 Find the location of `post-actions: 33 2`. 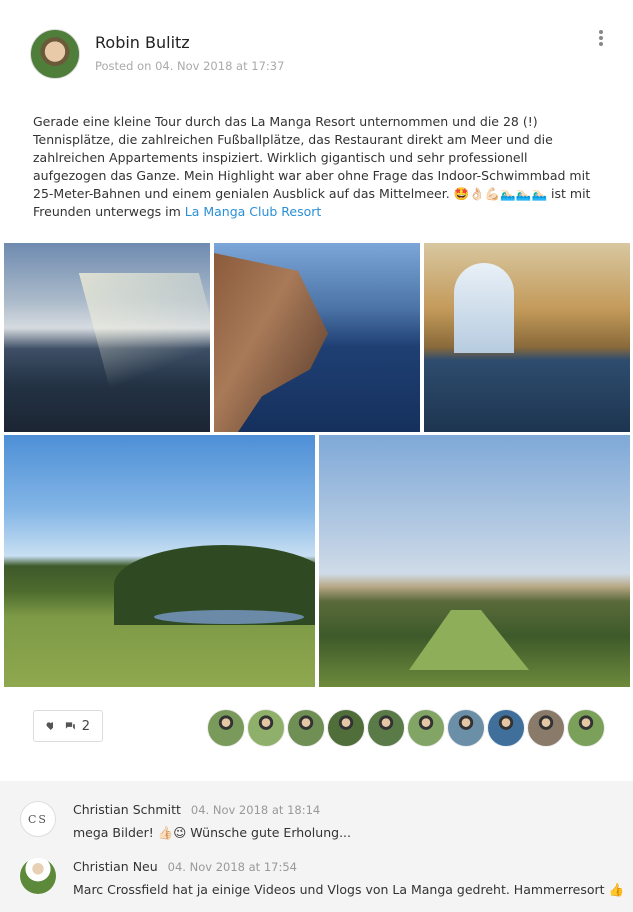

post-actions: 33 2 is located at coordinates (68, 726).